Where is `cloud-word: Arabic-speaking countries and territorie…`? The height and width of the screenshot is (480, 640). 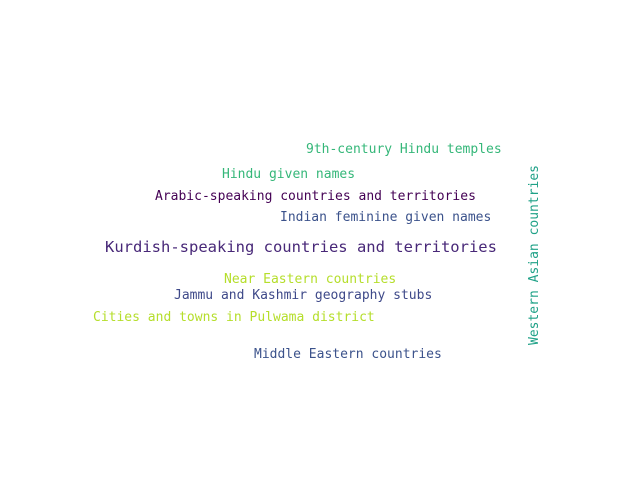
cloud-word: Arabic-speaking countries and territorie… is located at coordinates (315, 196).